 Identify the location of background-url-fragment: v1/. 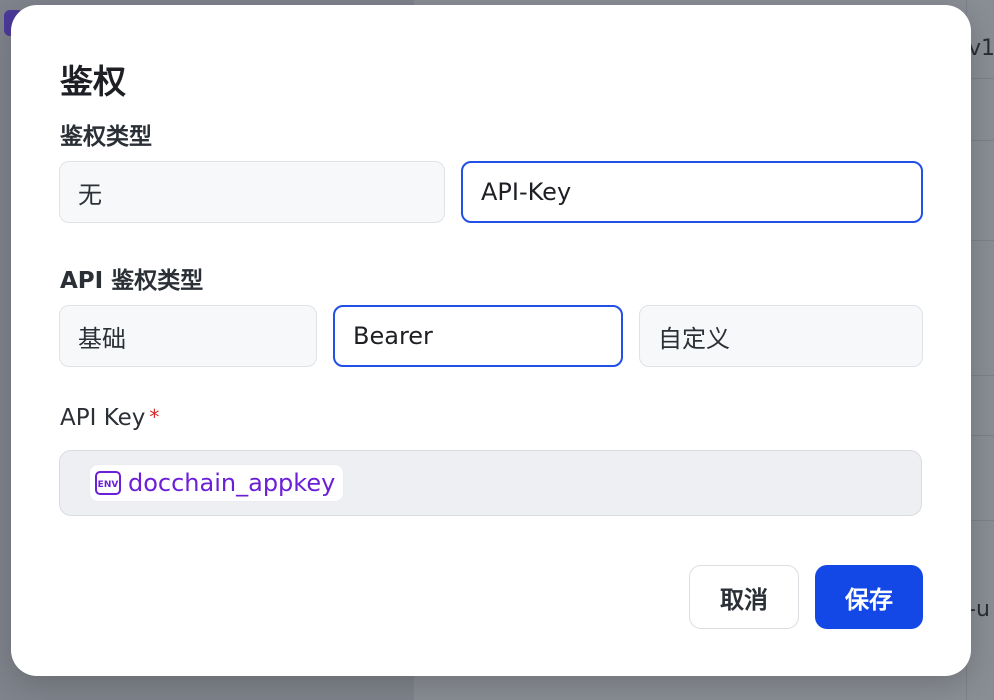
(981, 48).